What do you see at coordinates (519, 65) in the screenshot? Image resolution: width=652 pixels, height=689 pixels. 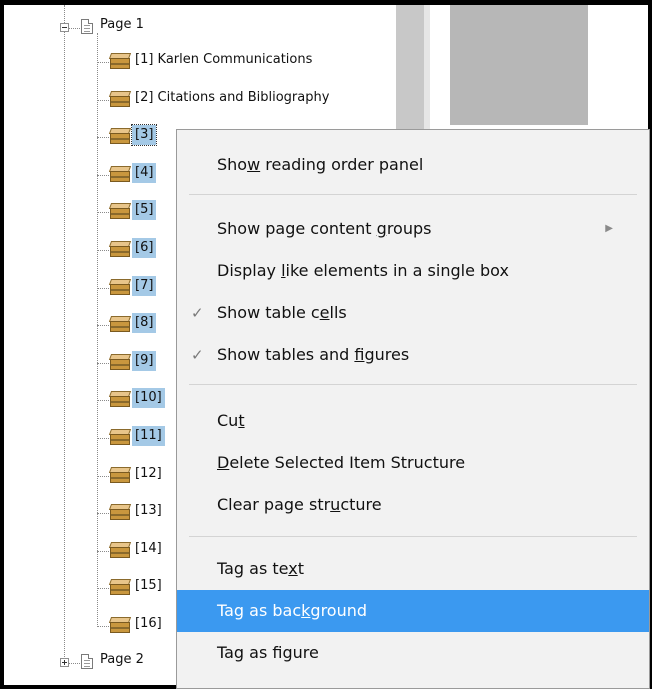 I see `document-preview-area` at bounding box center [519, 65].